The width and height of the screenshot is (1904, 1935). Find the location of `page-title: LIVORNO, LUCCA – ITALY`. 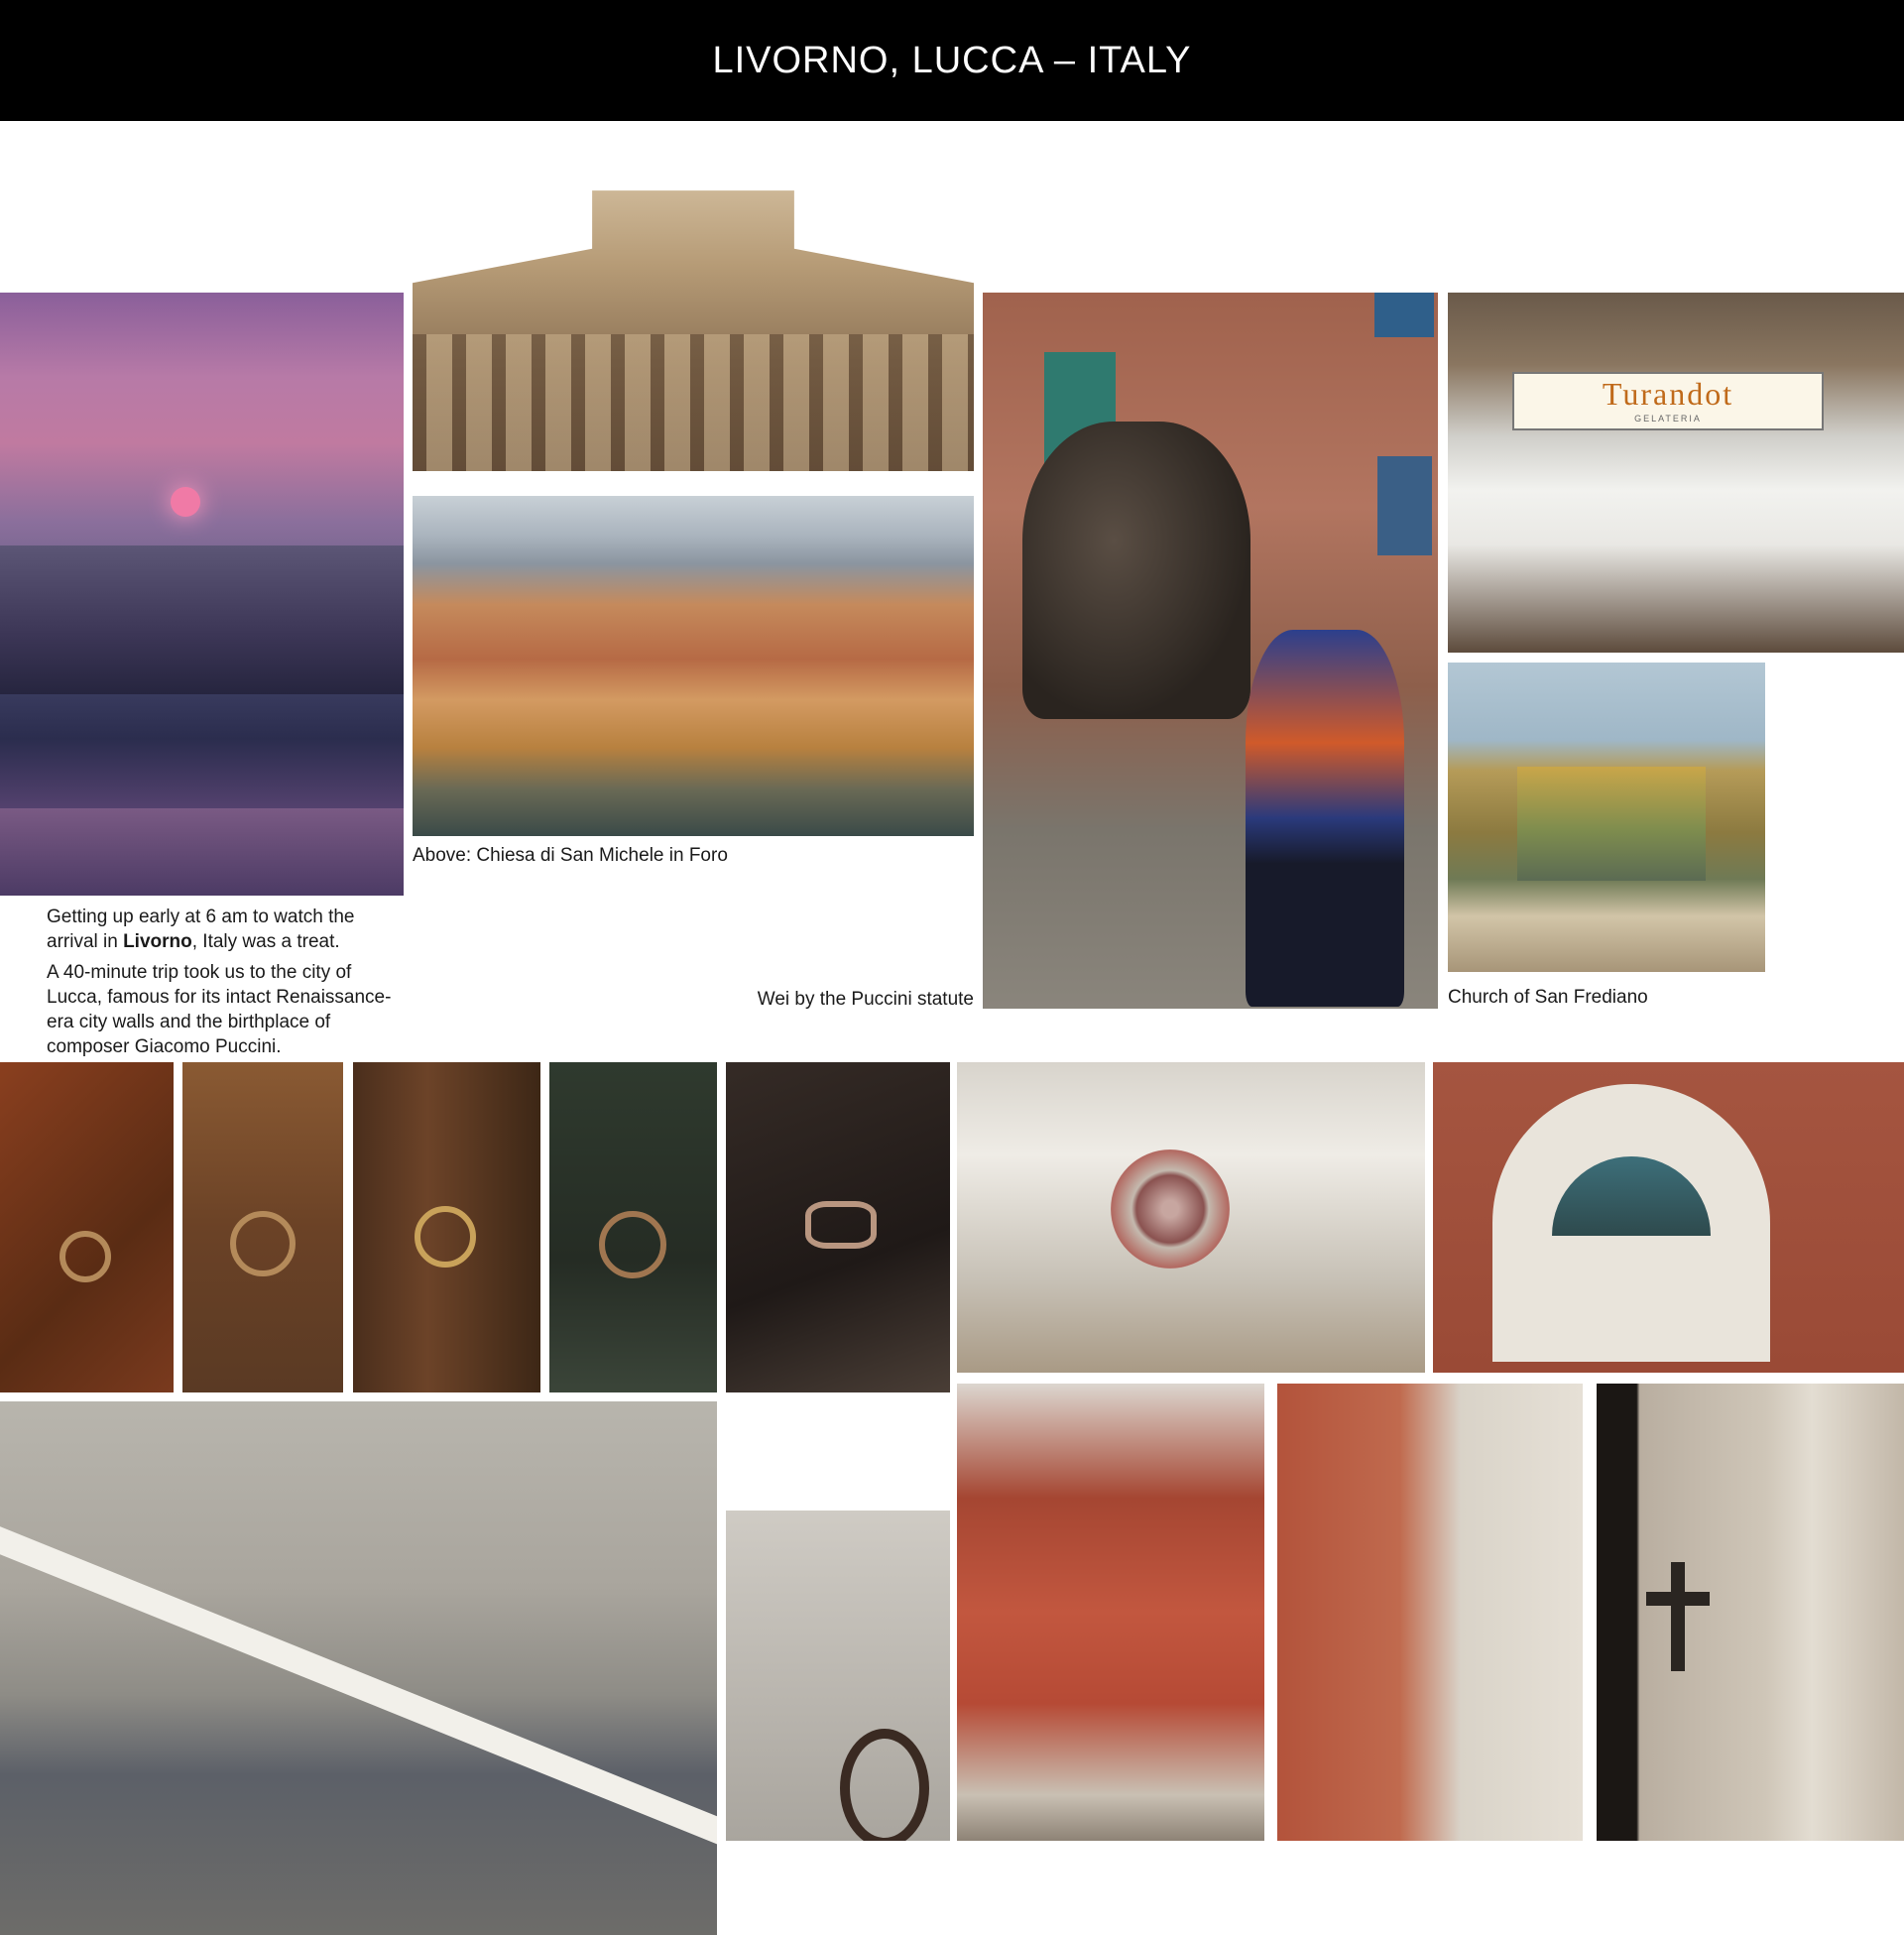

page-title: LIVORNO, LUCCA – ITALY is located at coordinates (952, 60).